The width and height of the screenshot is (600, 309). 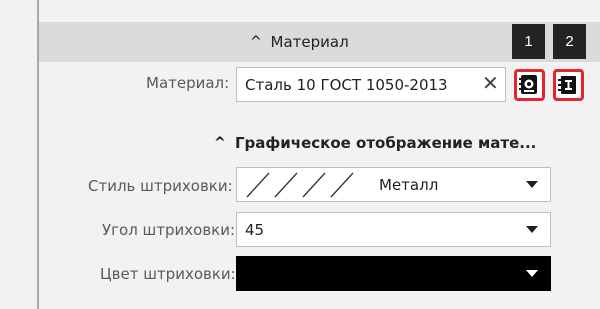 I want to click on material-library-button, so click(x=529, y=85).